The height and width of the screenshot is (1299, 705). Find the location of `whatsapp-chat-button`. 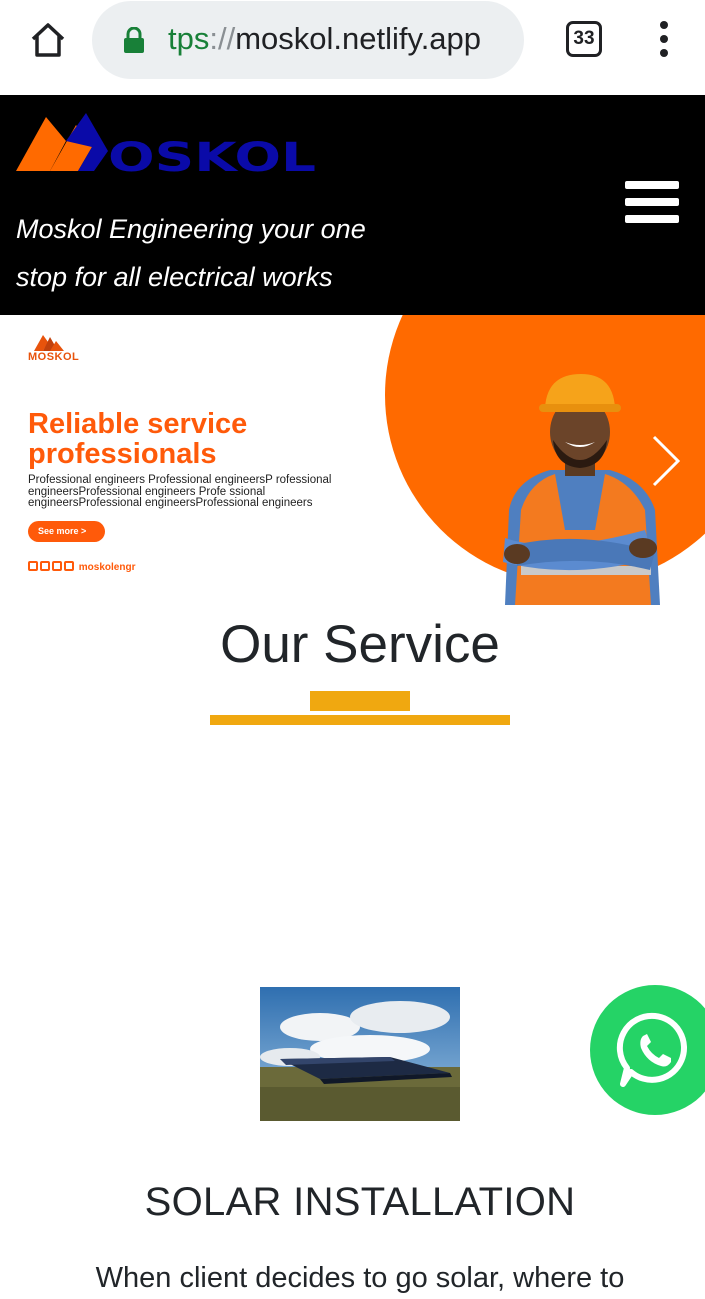

whatsapp-chat-button is located at coordinates (647, 1050).